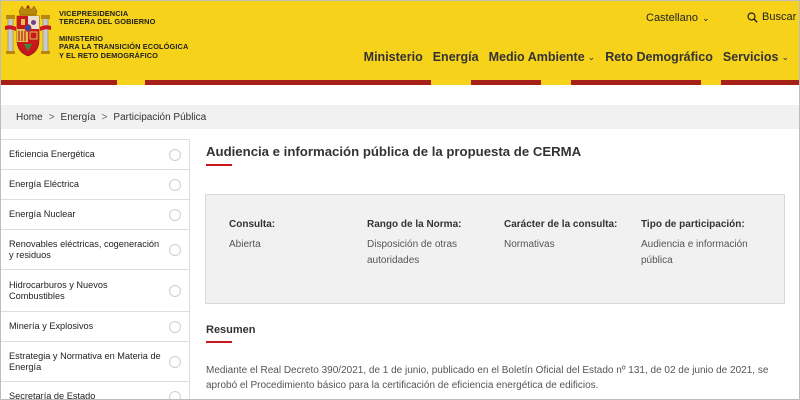  I want to click on summary-accent, so click(219, 342).